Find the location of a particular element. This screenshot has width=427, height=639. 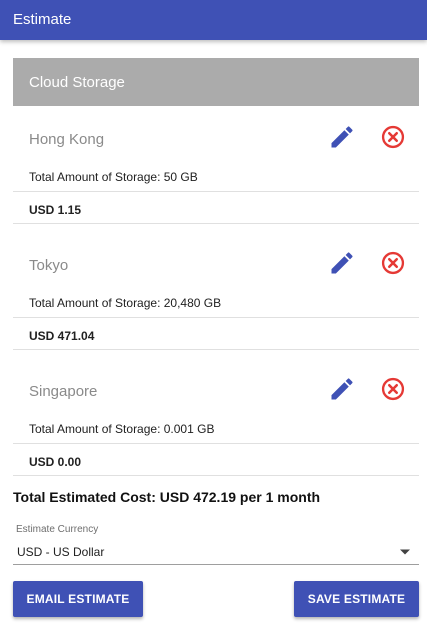

email-estimate-button: EMAIL ESTIMATE is located at coordinates (78, 599).